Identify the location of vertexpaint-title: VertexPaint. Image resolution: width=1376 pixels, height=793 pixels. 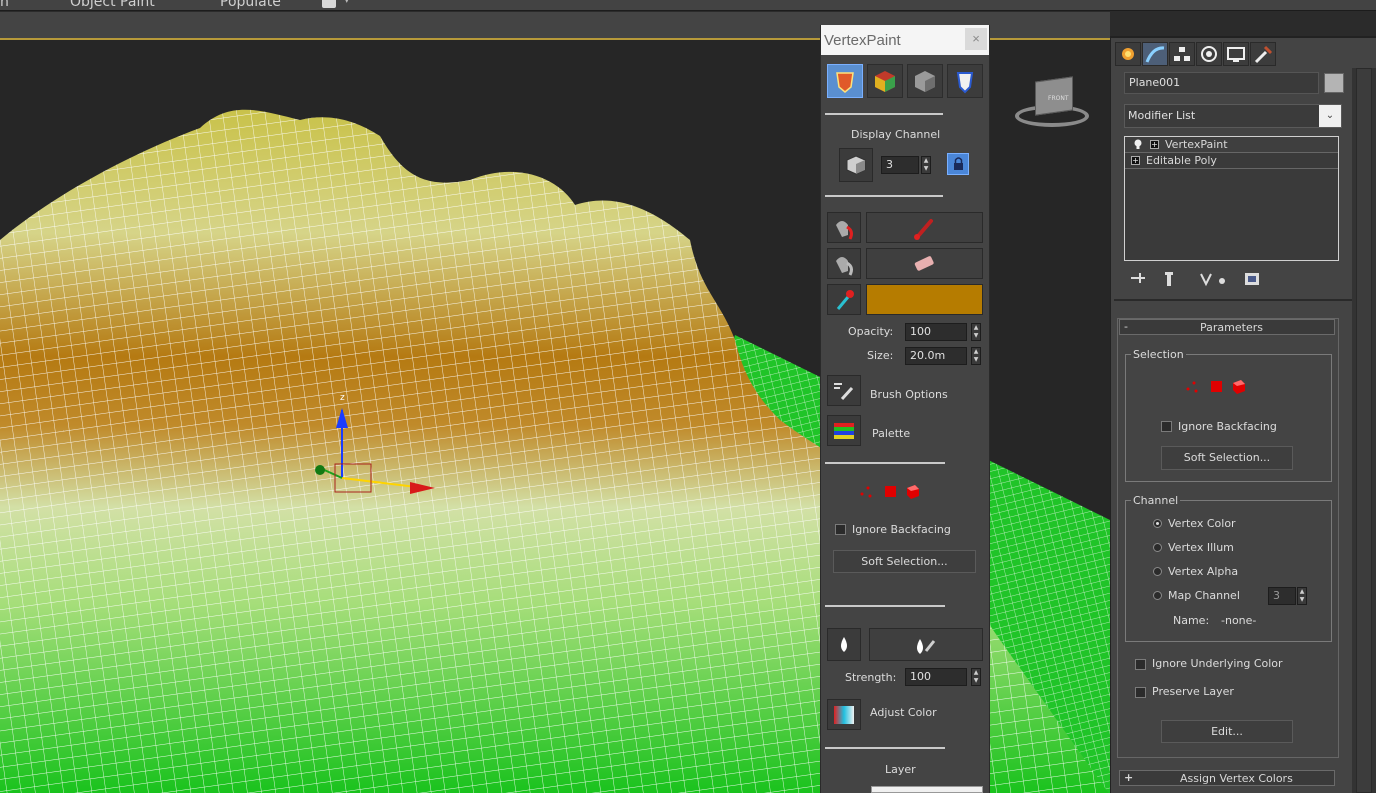
(862, 40).